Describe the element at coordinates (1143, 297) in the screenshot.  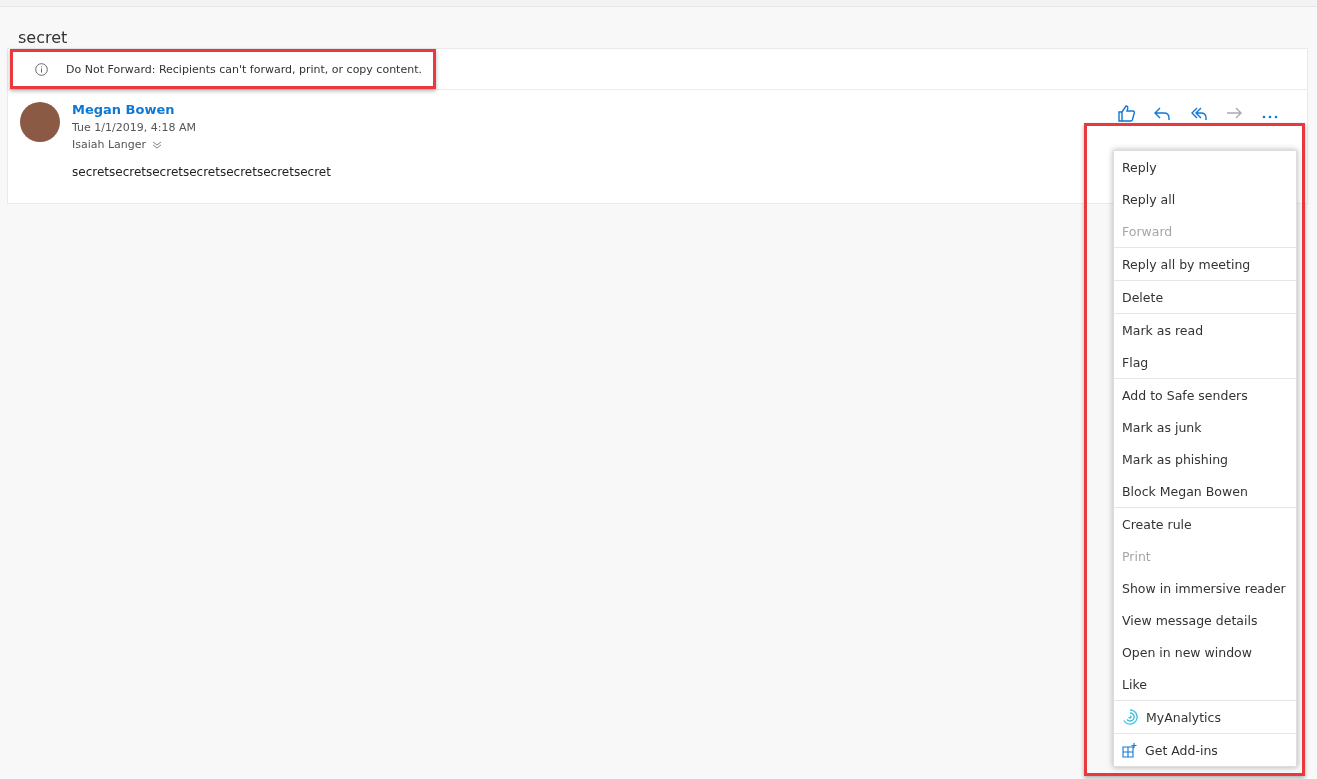
I see `menu-item-label: Delete` at that location.